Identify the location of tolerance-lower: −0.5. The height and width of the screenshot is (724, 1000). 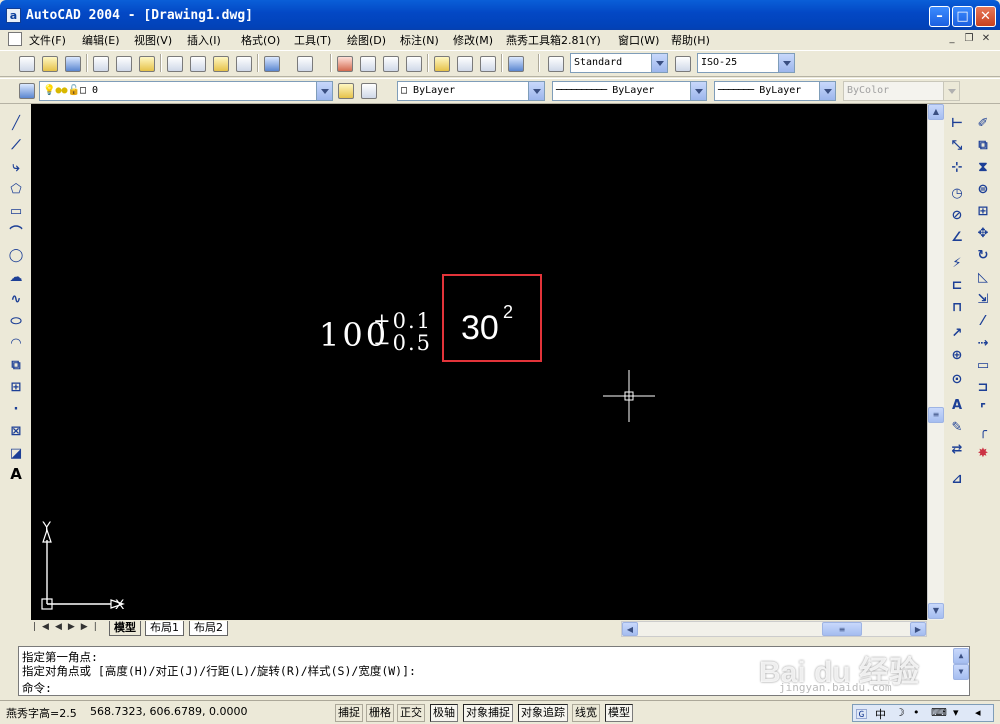
(402, 343).